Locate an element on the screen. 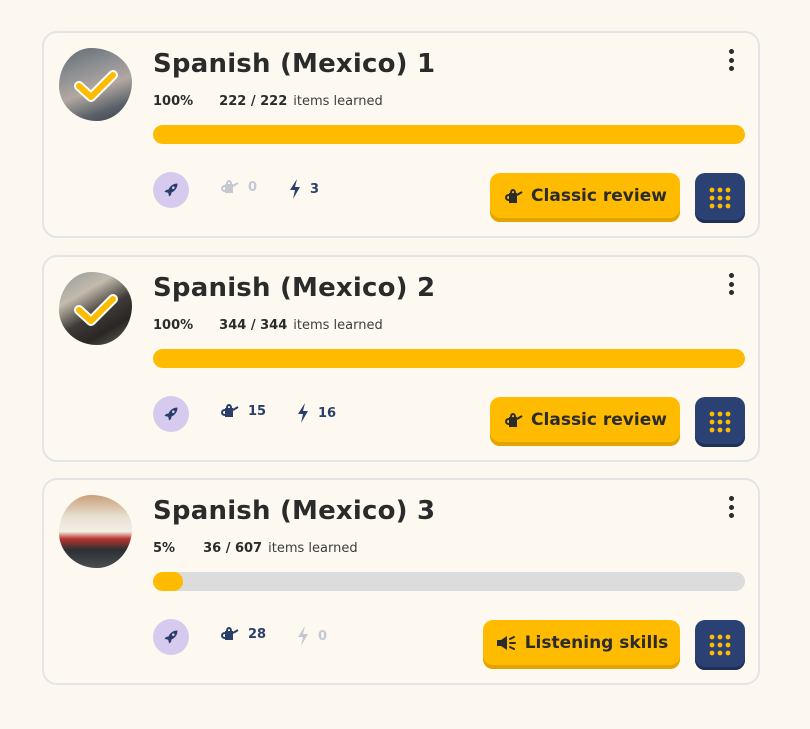 The width and height of the screenshot is (810, 729). mode-label: Listening skills is located at coordinates (596, 643).